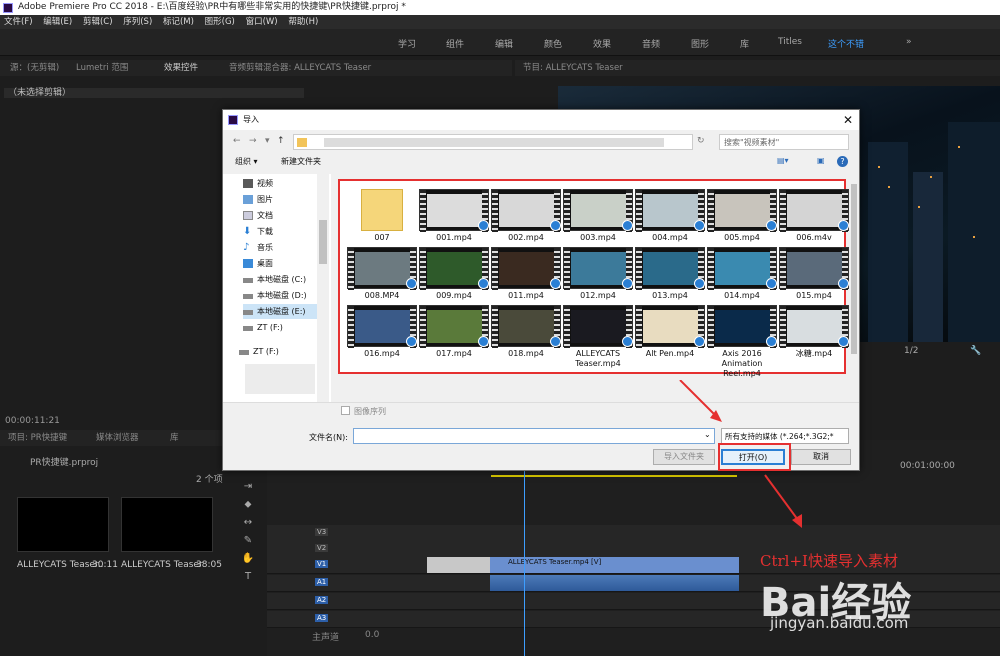  What do you see at coordinates (740, 454) in the screenshot?
I see `annotation-arrows` at bounding box center [740, 454].